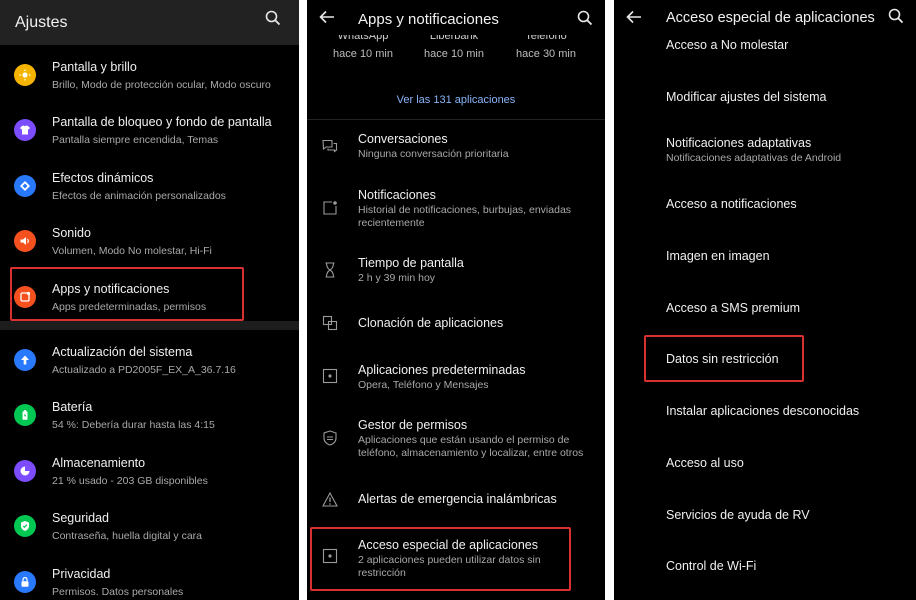  What do you see at coordinates (397, 278) in the screenshot?
I see `item-subtitle: 2 h y 39 min hoy` at bounding box center [397, 278].